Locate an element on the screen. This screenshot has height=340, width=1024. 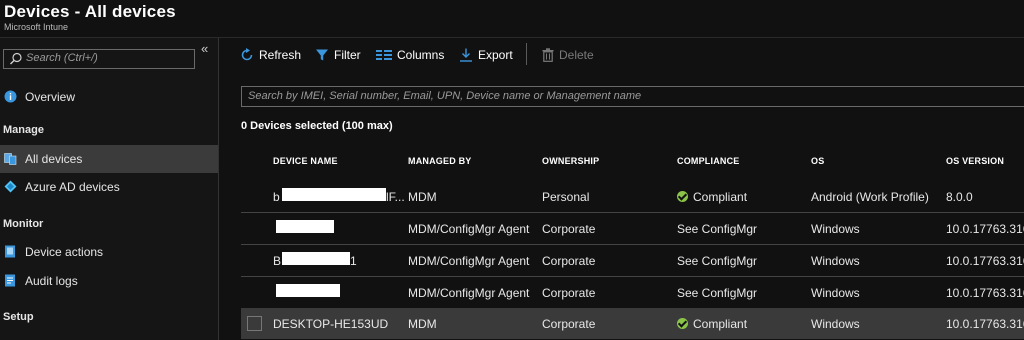
device-name-suffix: 1 is located at coordinates (353, 261).